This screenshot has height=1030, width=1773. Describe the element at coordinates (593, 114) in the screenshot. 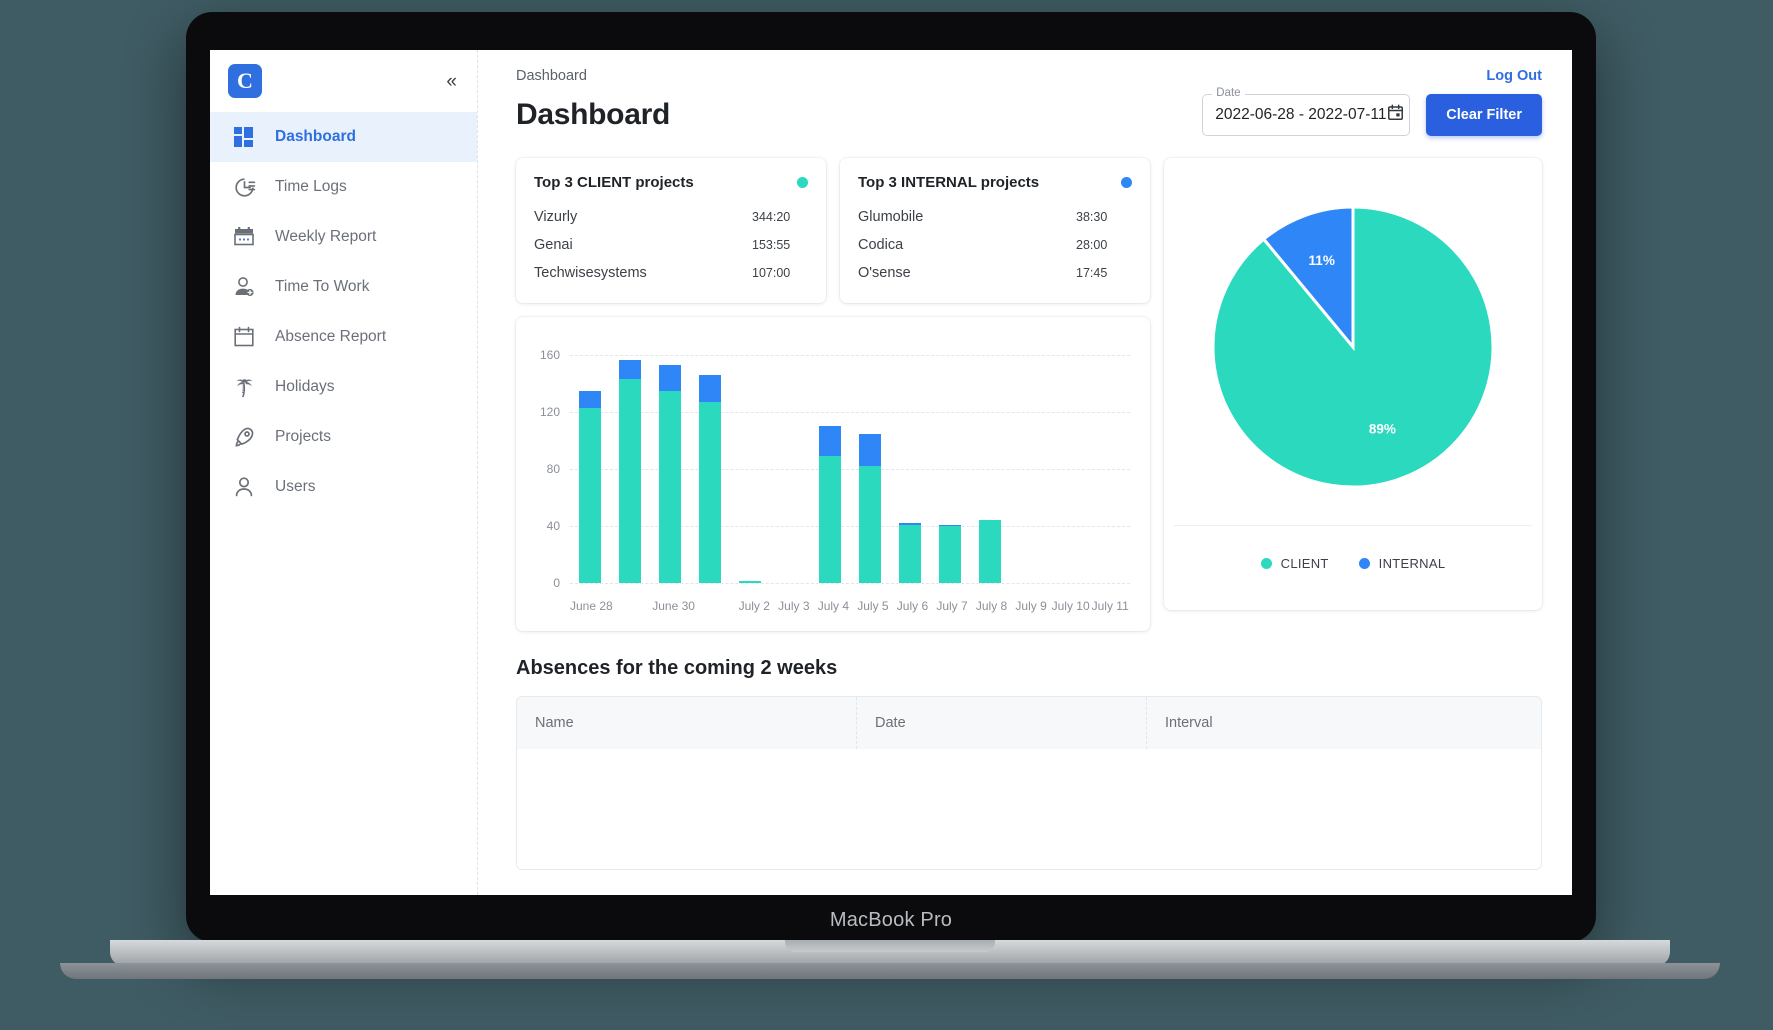

I see `page-title: Dashboard` at that location.